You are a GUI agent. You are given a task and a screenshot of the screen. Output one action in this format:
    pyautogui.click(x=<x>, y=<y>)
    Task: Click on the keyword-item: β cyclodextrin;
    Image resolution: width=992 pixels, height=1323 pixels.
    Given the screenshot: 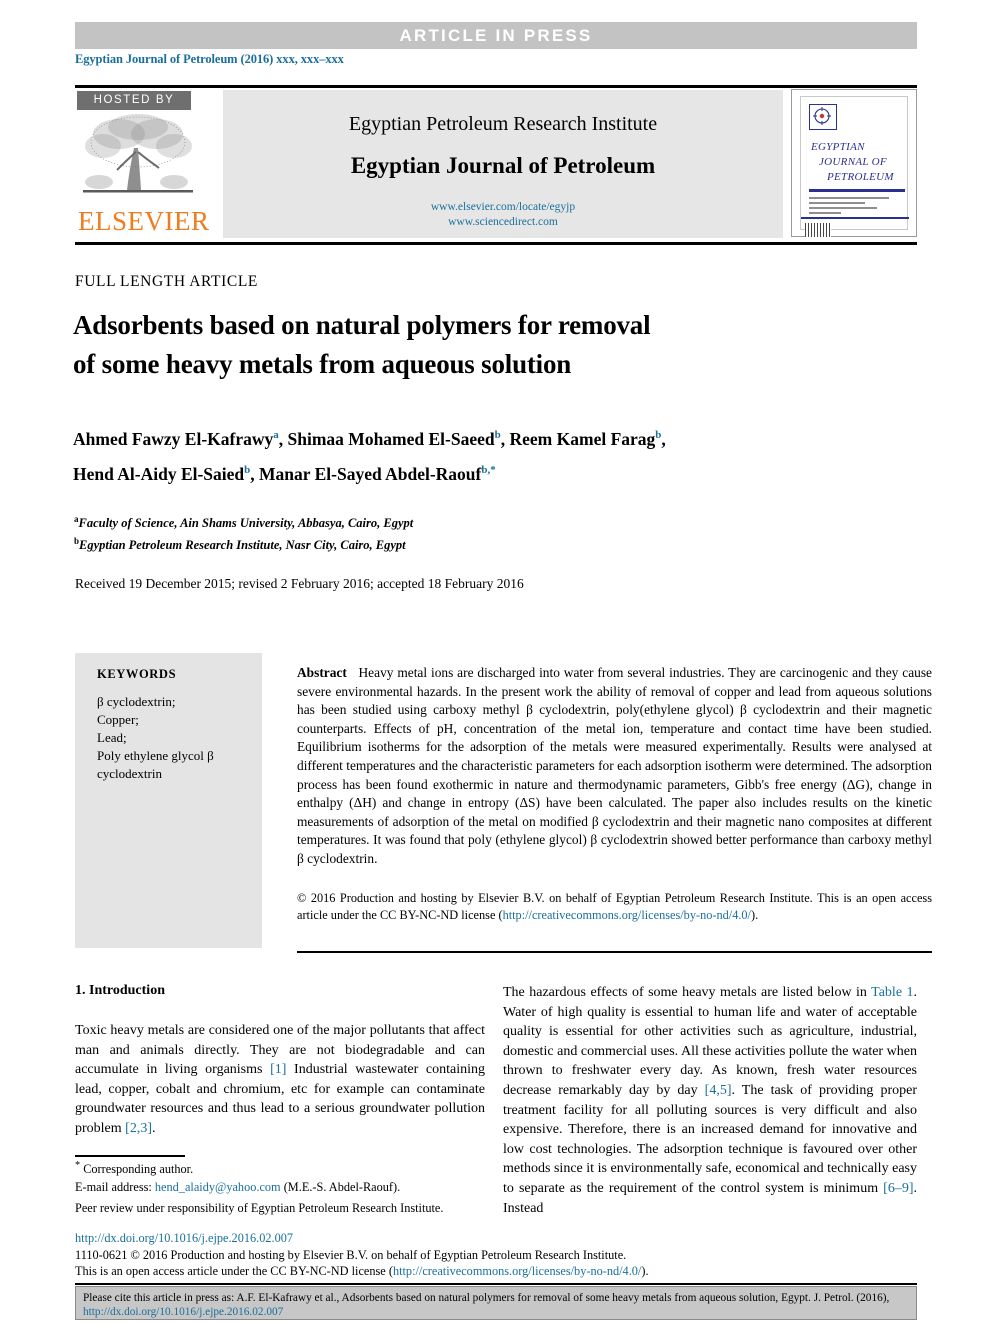 What is the action you would take?
    pyautogui.click(x=136, y=701)
    